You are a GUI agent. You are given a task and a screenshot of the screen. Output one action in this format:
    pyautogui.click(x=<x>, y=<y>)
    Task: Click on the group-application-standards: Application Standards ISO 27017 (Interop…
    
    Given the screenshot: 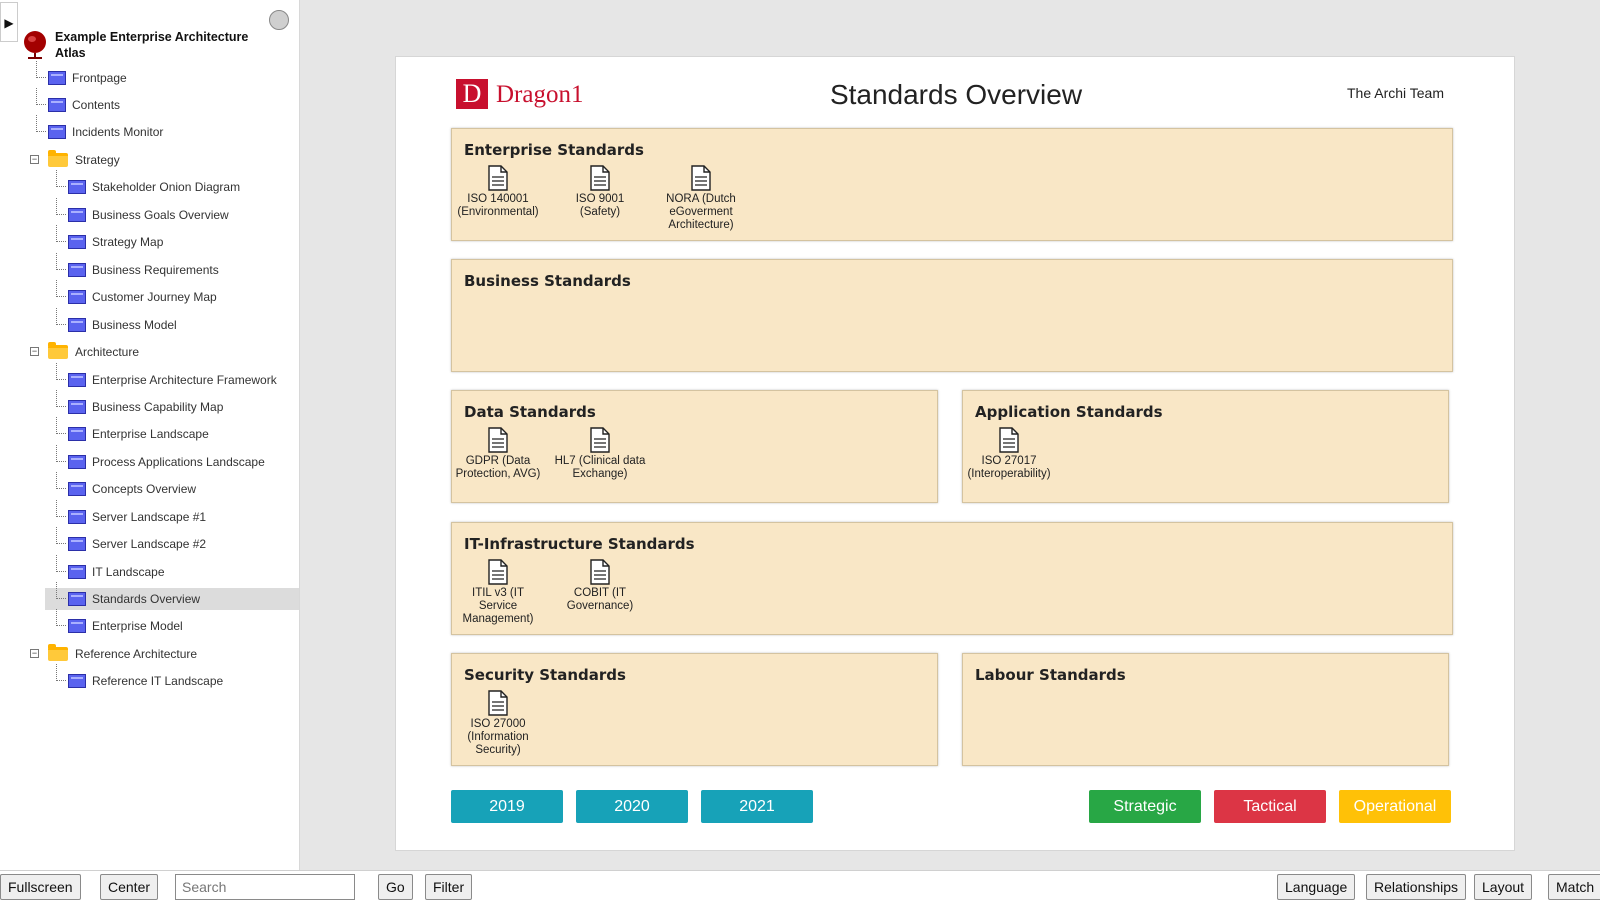 What is the action you would take?
    pyautogui.click(x=1205, y=446)
    